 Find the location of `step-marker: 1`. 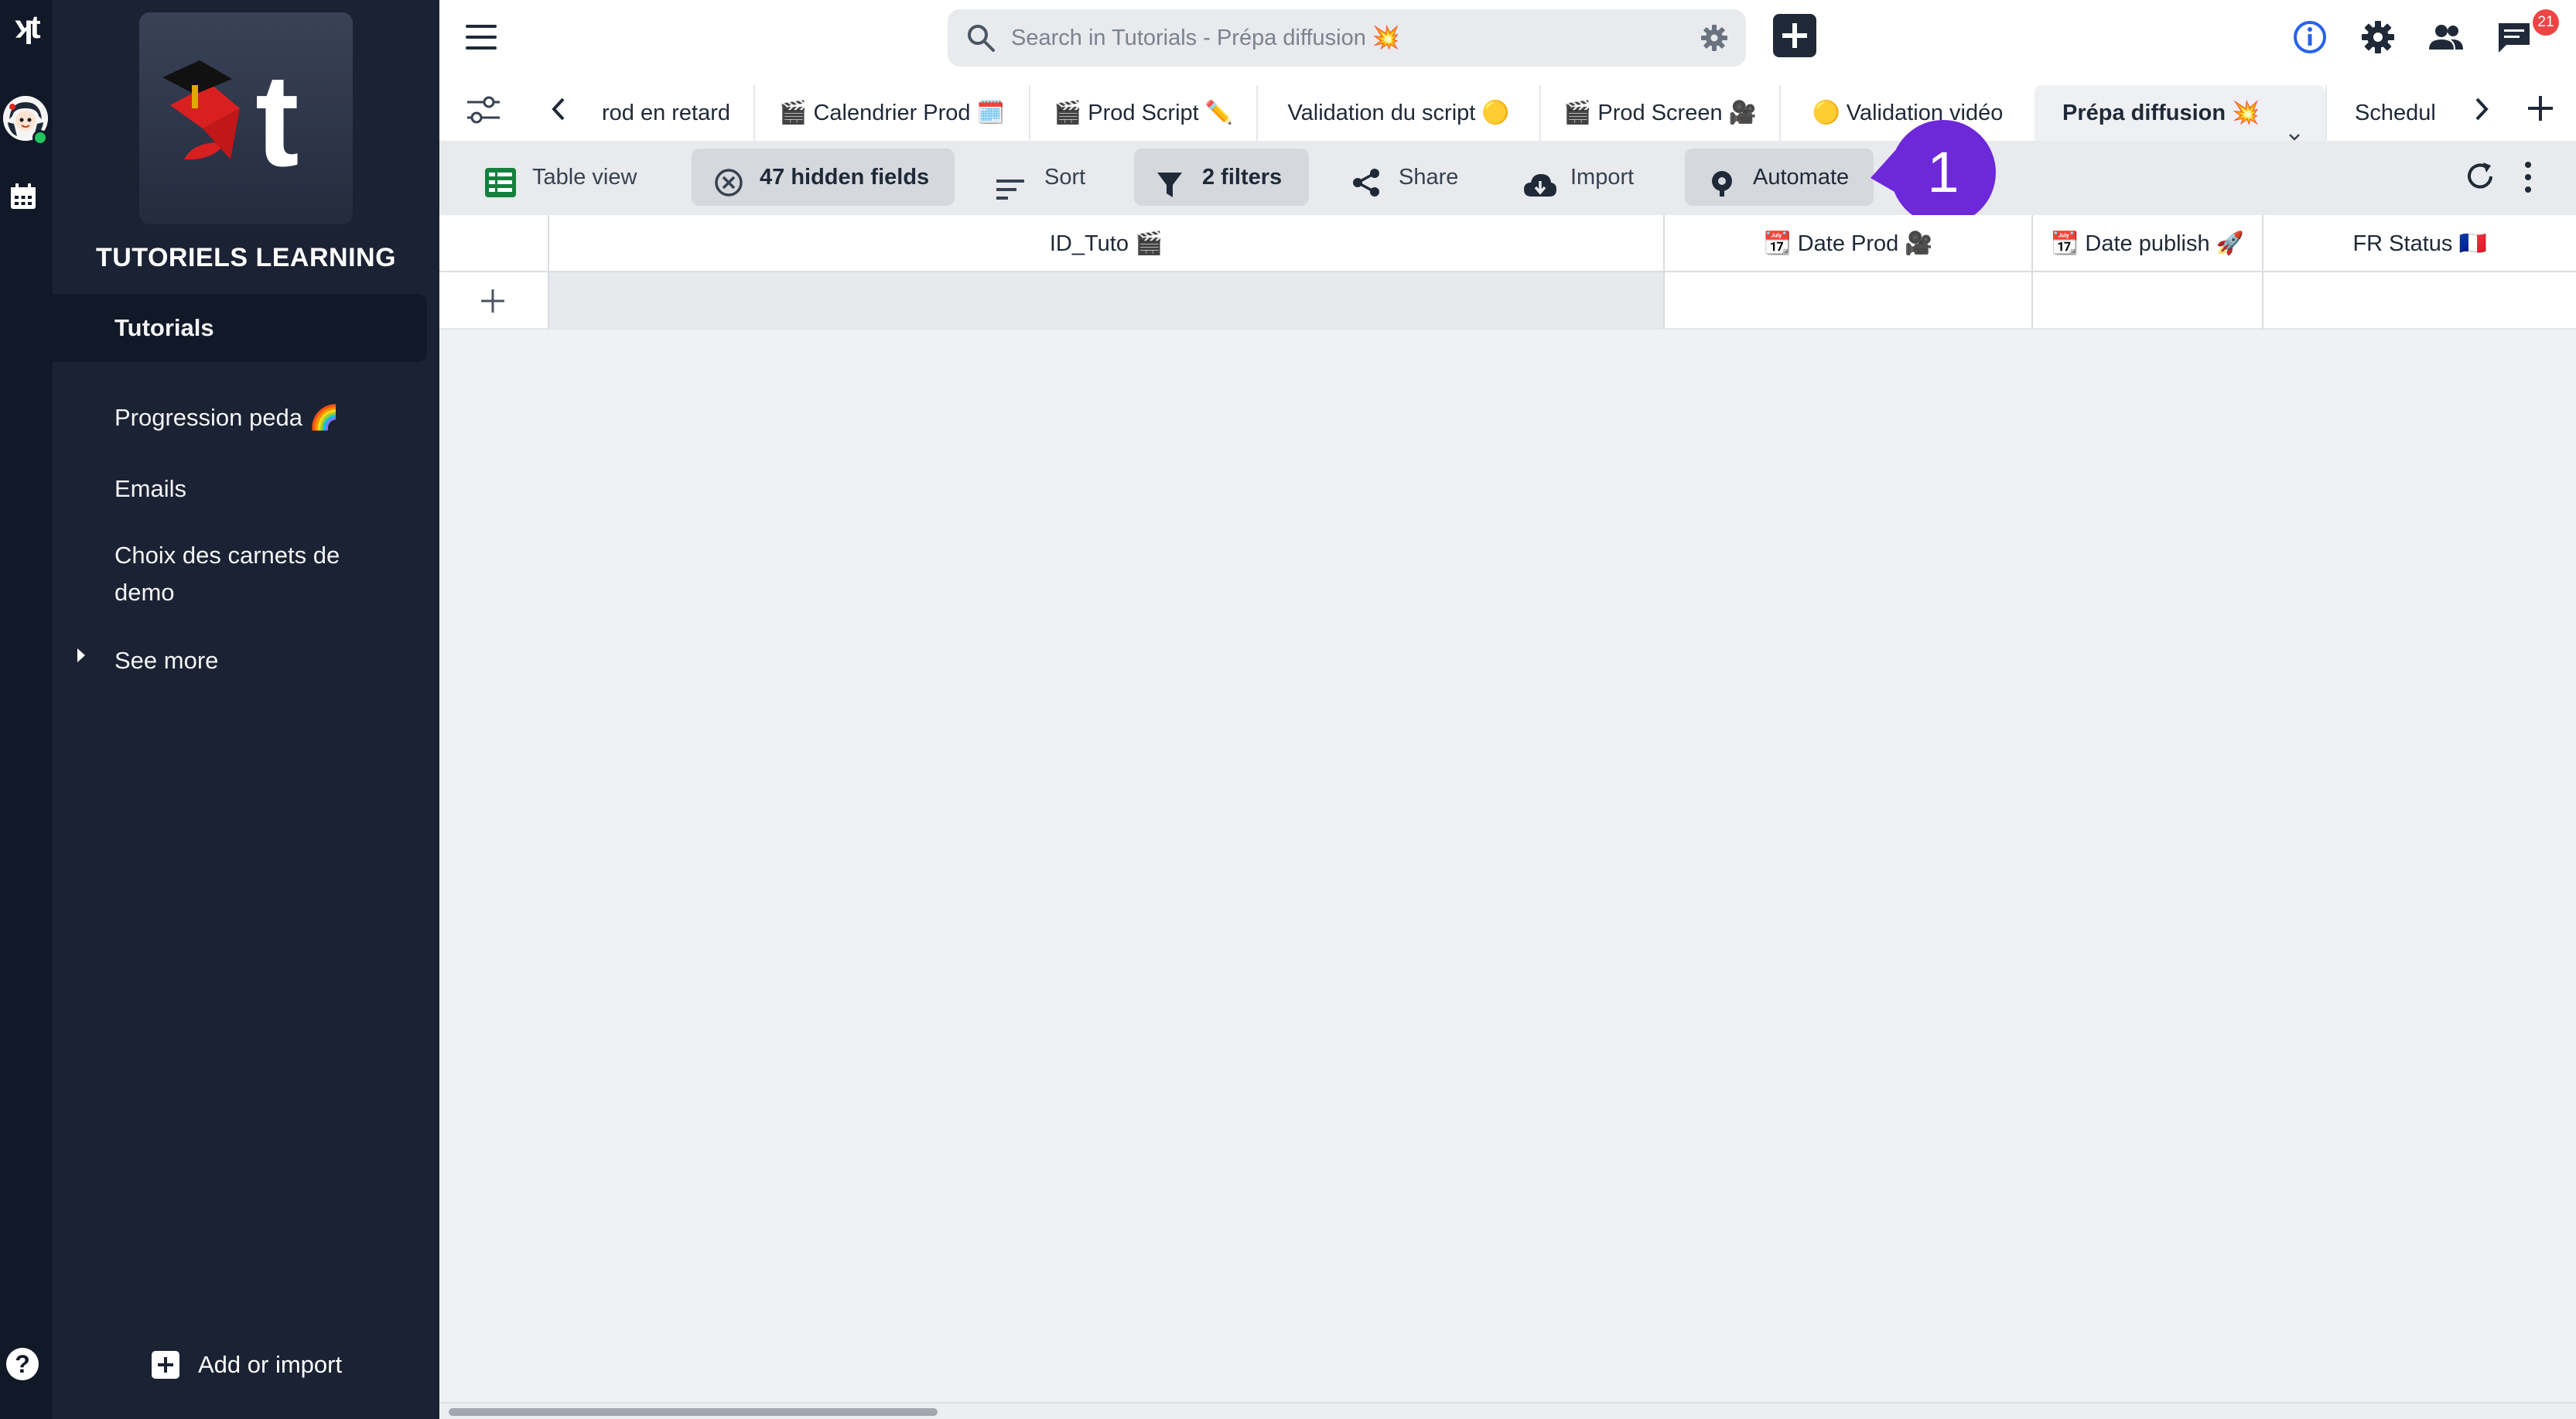

step-marker: 1 is located at coordinates (1934, 172).